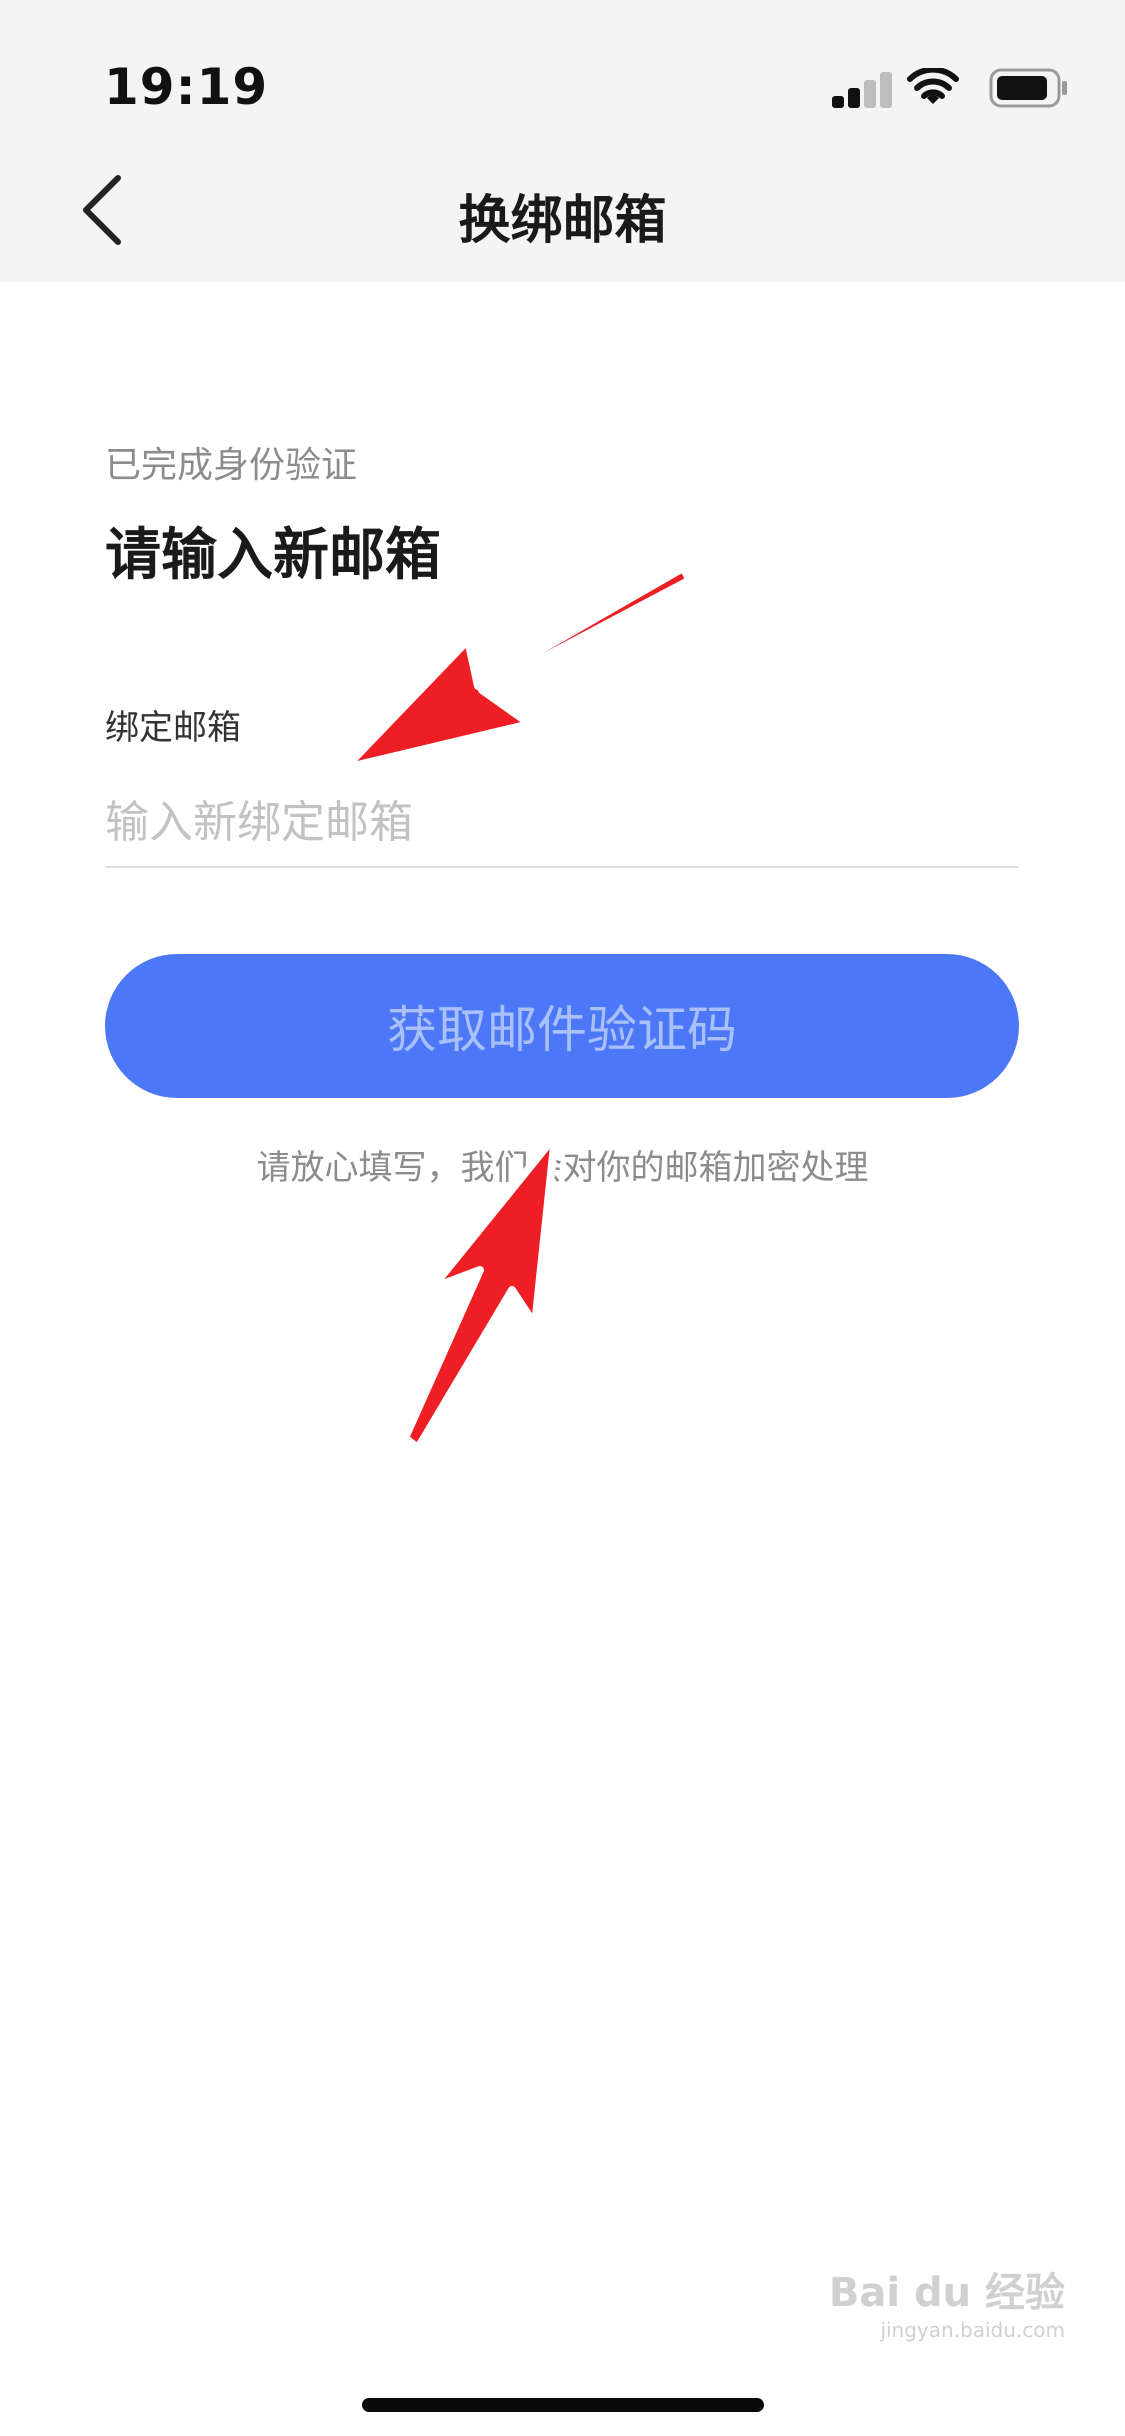 This screenshot has height=2436, width=1125. Describe the element at coordinates (517, 668) in the screenshot. I see `arrow-to-email-field` at that location.